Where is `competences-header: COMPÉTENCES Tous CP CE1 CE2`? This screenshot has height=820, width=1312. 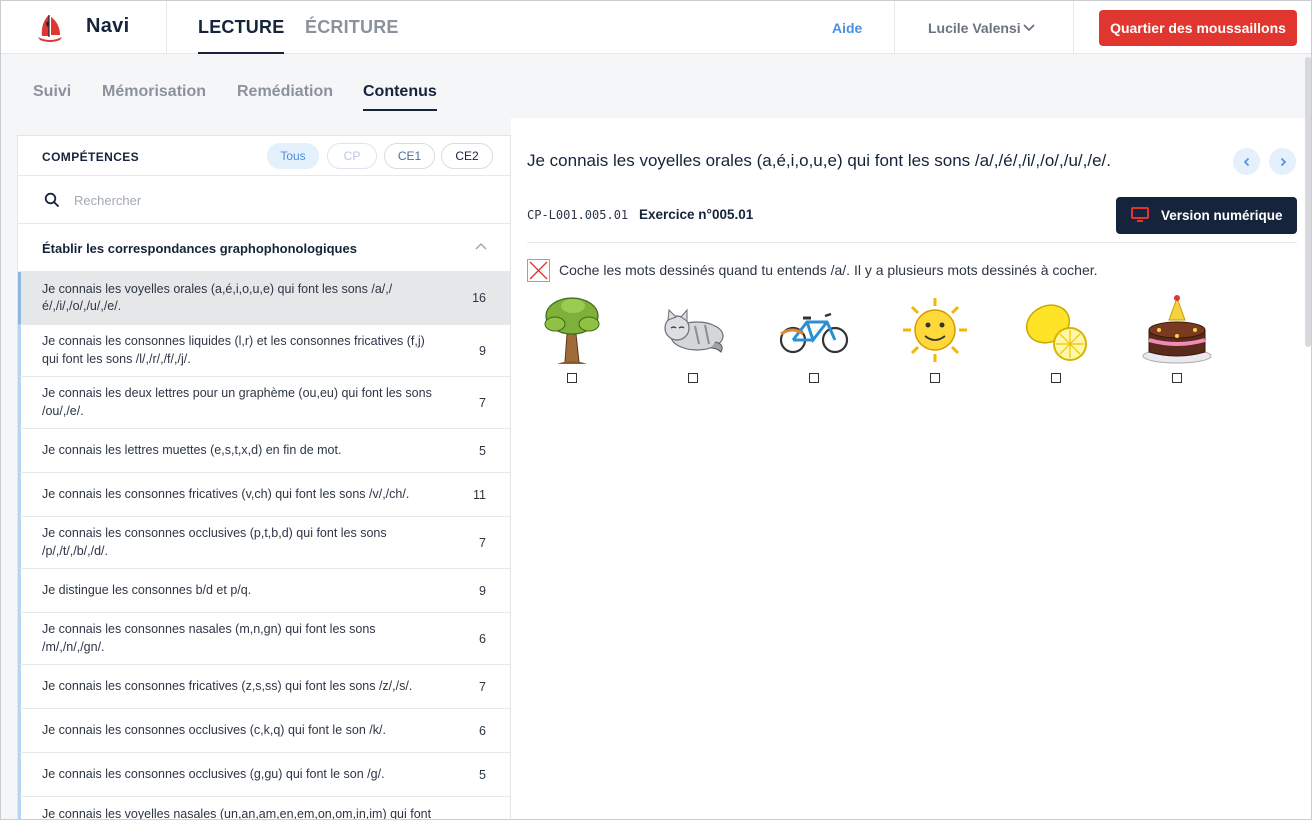 competences-header: COMPÉTENCES Tous CP CE1 CE2 is located at coordinates (264, 156).